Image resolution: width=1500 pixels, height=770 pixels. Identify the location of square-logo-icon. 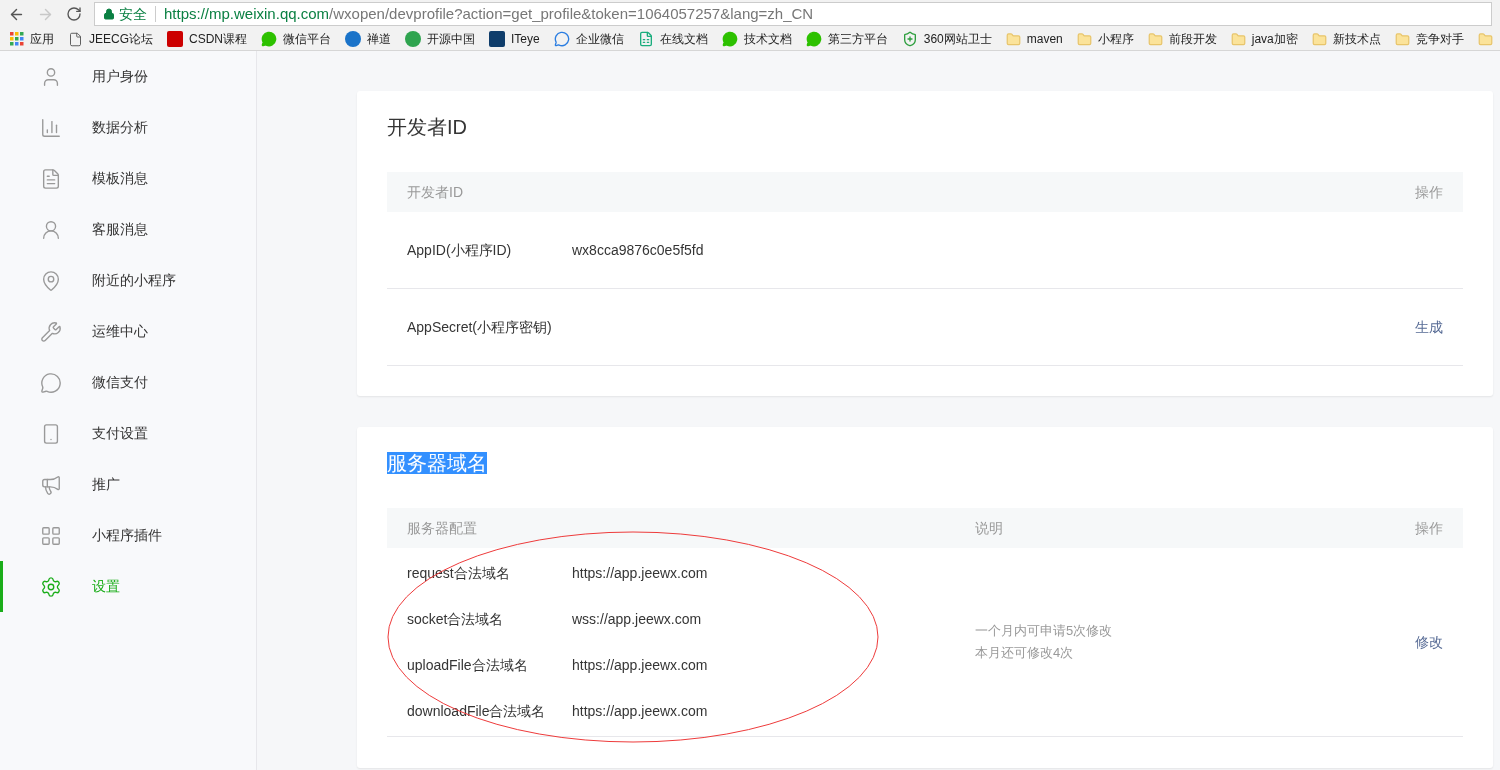
(497, 39).